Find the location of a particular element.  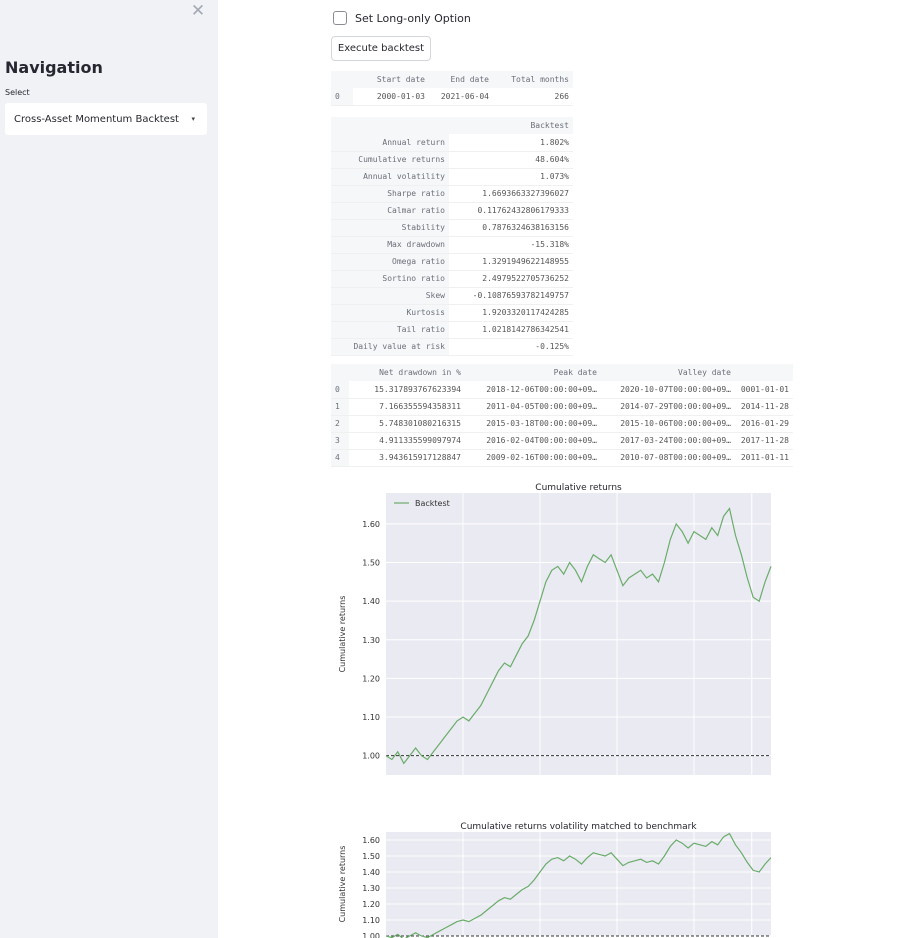

table-row: Max drawdown -15.318% is located at coordinates (452, 245).